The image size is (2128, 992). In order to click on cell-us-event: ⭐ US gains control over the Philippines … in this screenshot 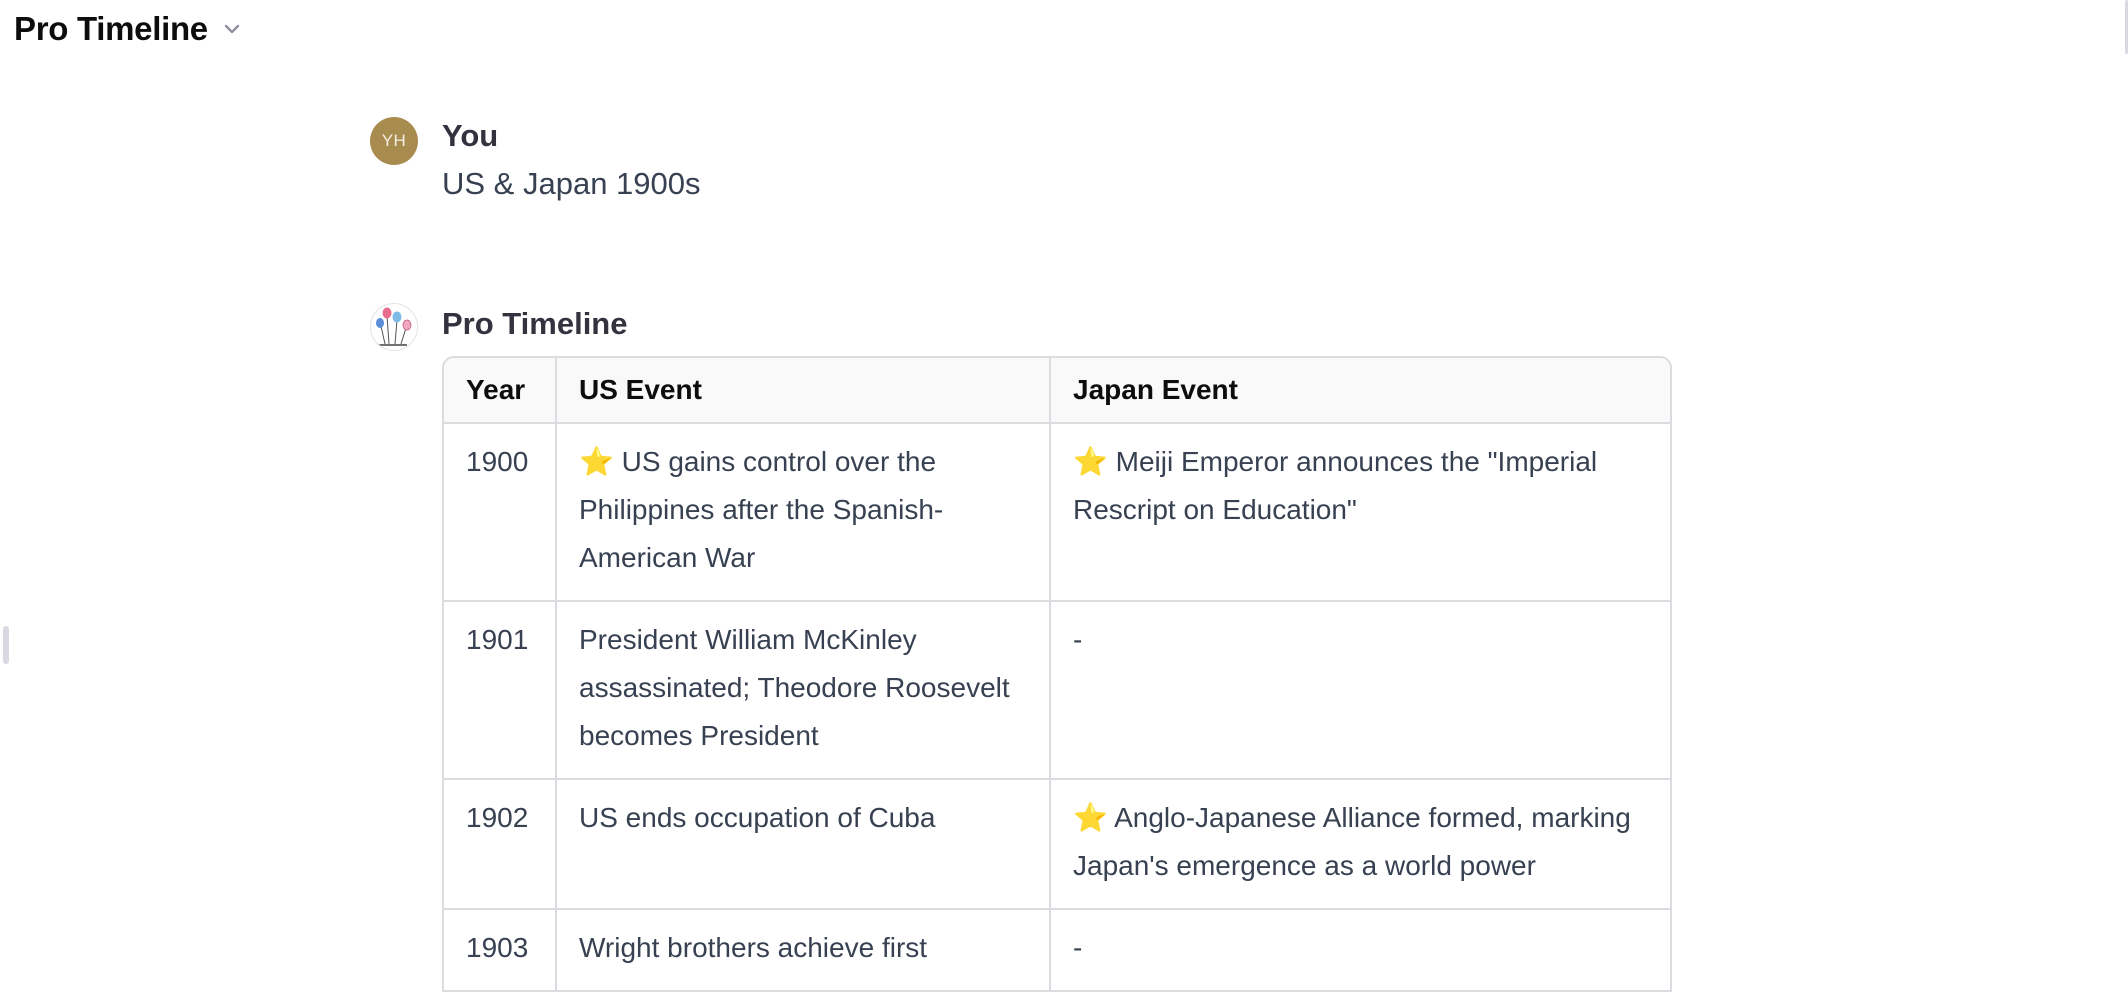, I will do `click(803, 512)`.